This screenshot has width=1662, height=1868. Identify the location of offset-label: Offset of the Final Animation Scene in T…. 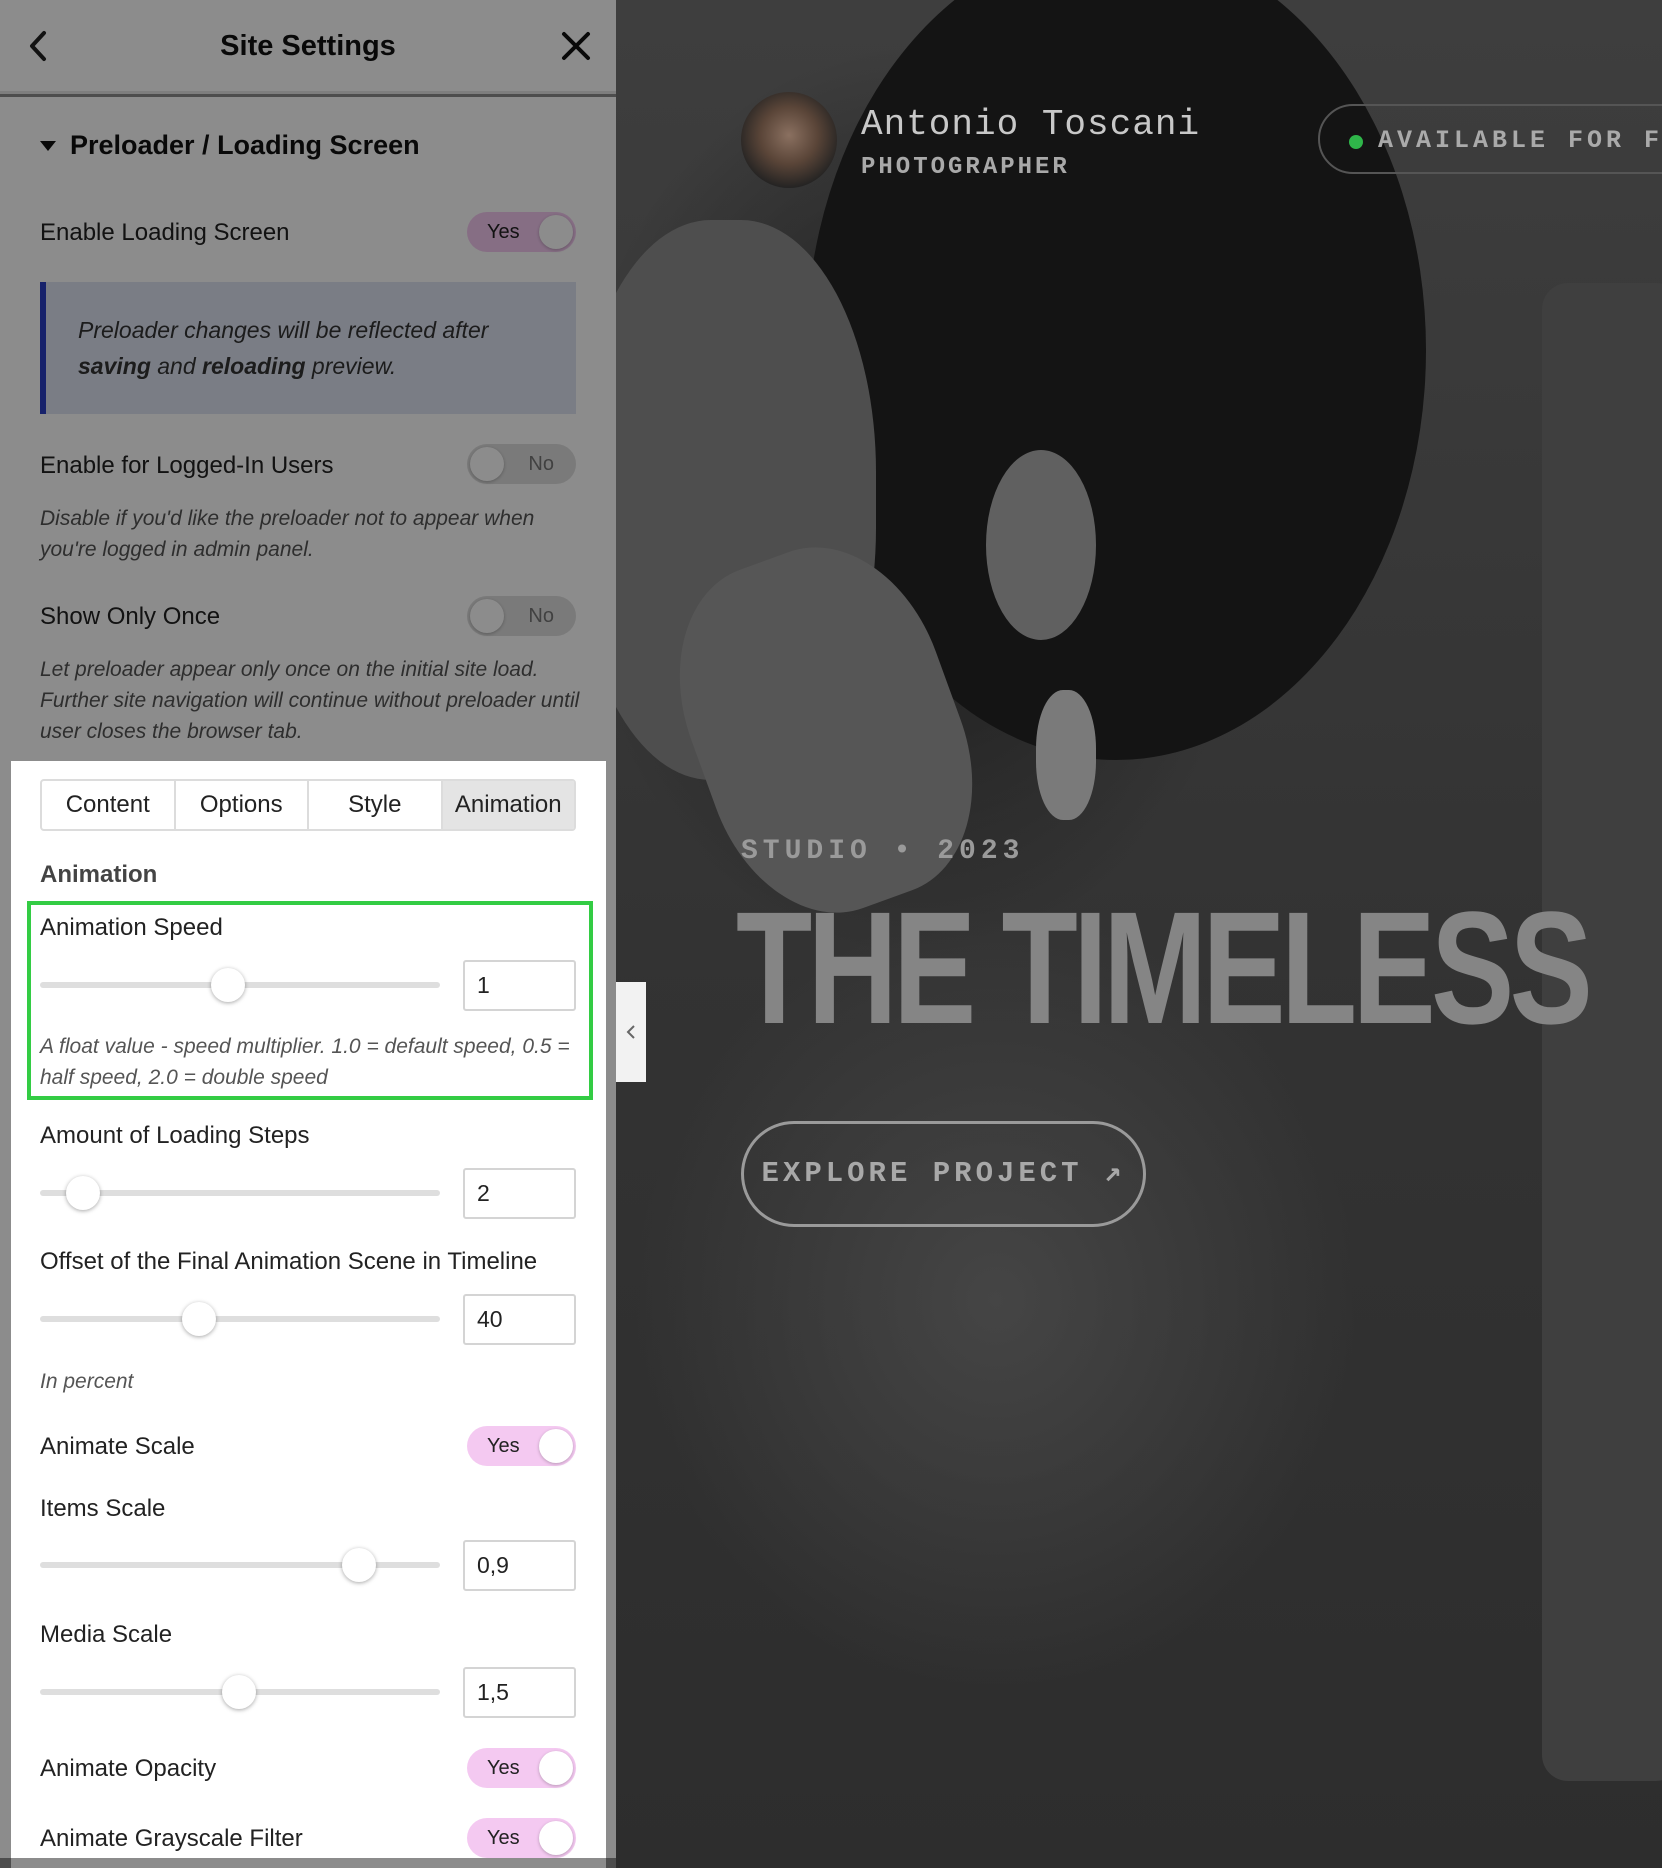
(289, 1261).